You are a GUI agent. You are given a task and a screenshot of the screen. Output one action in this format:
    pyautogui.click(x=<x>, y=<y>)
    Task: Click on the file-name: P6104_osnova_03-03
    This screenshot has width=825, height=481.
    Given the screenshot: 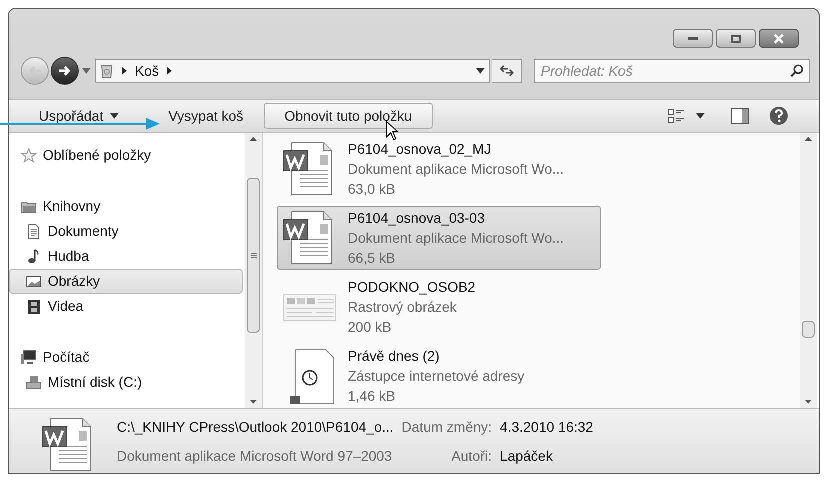 What is the action you would take?
    pyautogui.click(x=417, y=218)
    